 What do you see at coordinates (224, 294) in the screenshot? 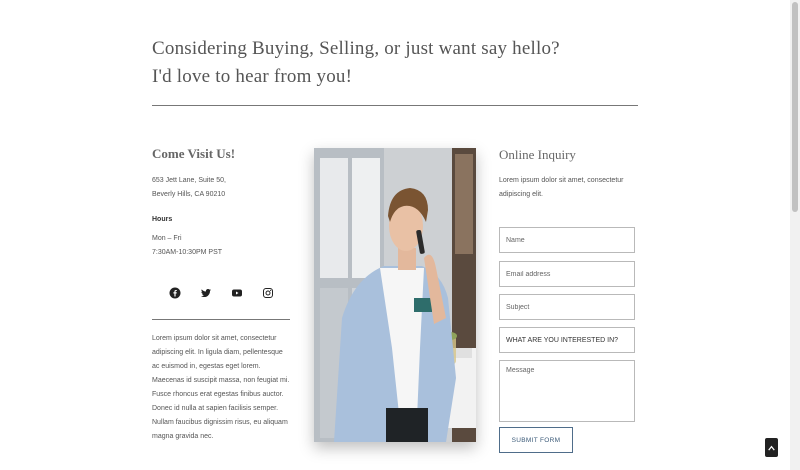
I see `social-links` at bounding box center [224, 294].